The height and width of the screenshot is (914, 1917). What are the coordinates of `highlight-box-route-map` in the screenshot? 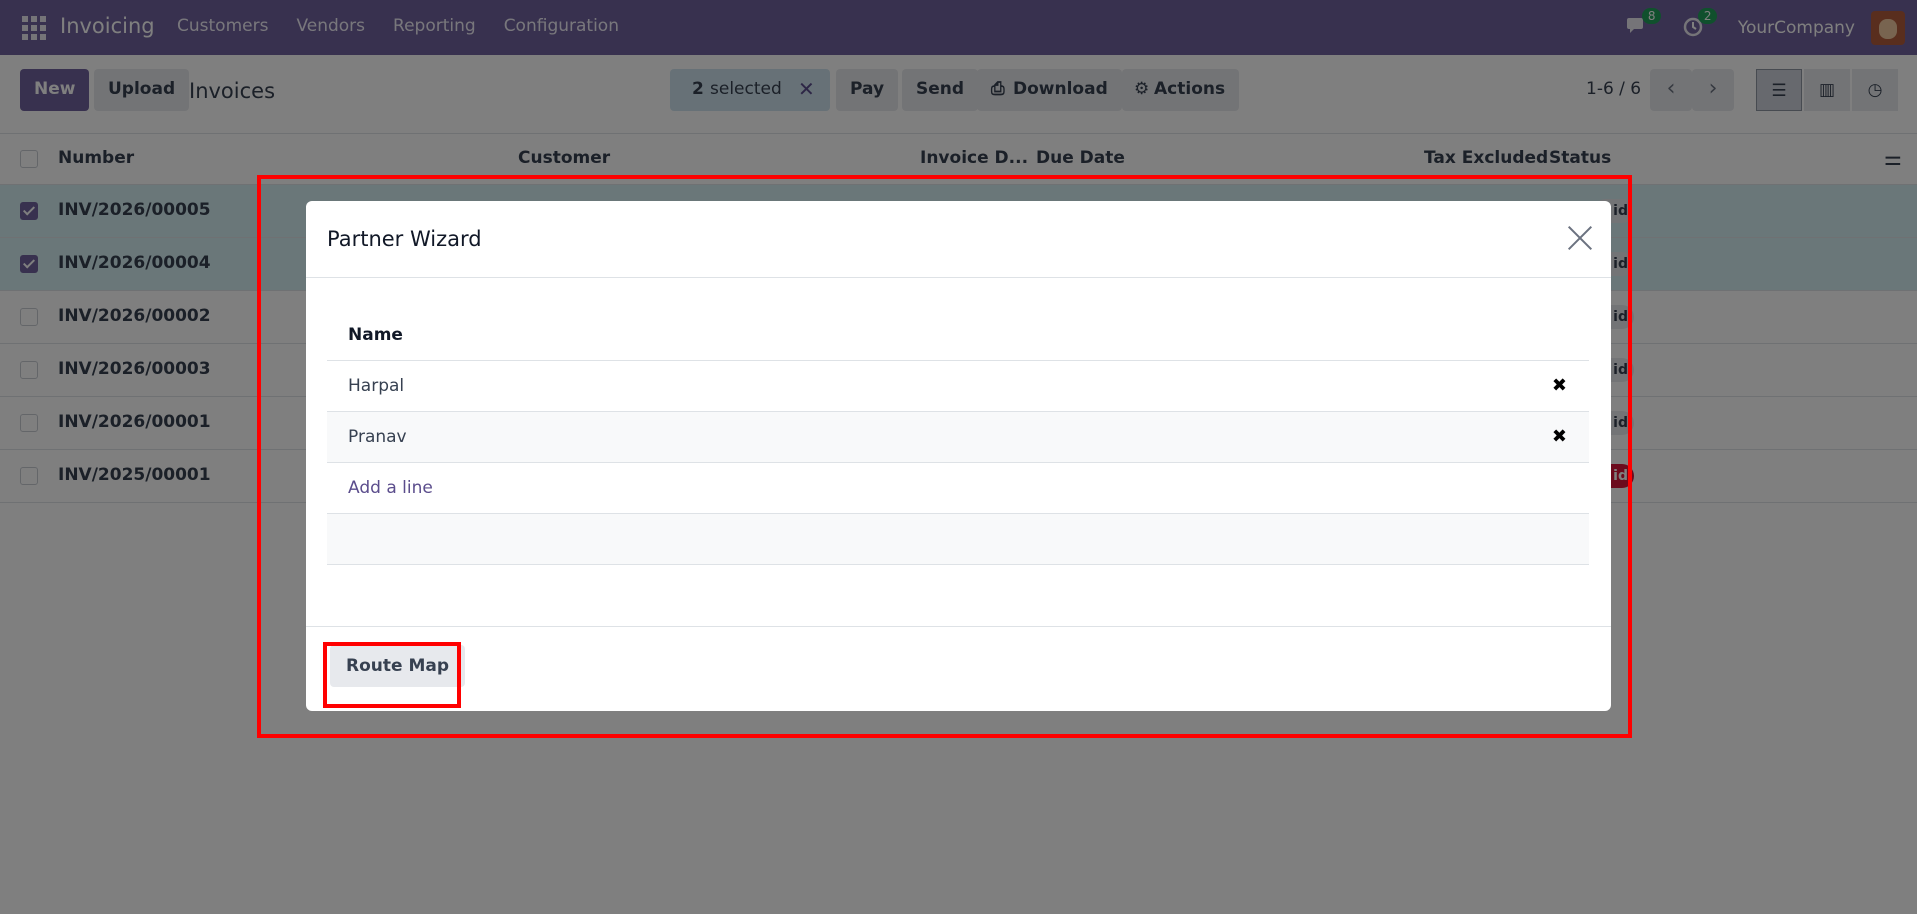 It's located at (392, 675).